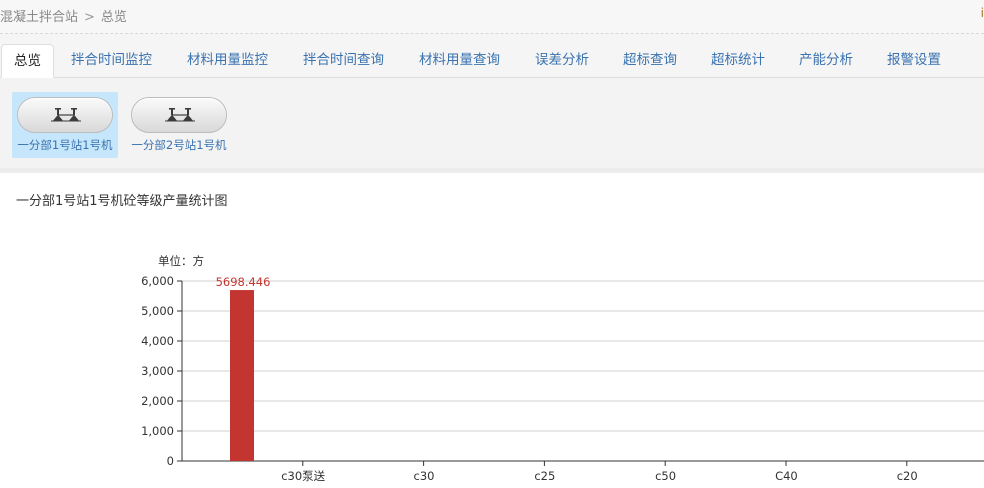 The height and width of the screenshot is (488, 984). What do you see at coordinates (157, 431) in the screenshot?
I see `y-tick-label: 1,000` at bounding box center [157, 431].